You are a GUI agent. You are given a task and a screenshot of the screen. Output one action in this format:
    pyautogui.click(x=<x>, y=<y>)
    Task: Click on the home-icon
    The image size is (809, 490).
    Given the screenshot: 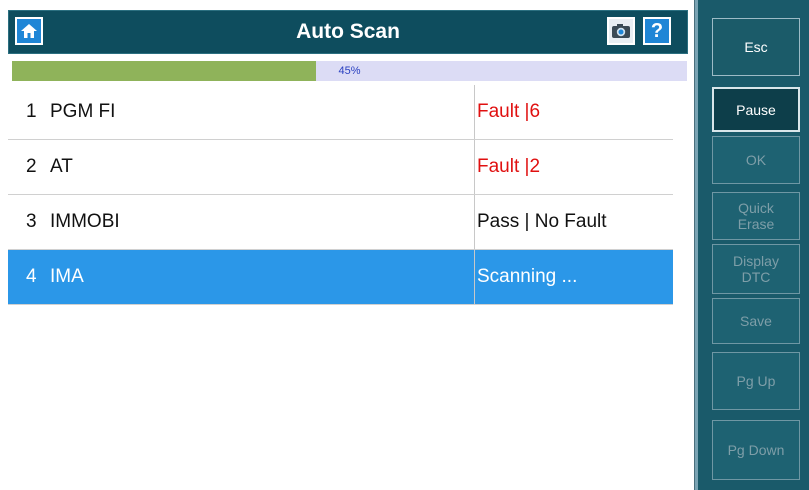 What is the action you would take?
    pyautogui.click(x=29, y=31)
    